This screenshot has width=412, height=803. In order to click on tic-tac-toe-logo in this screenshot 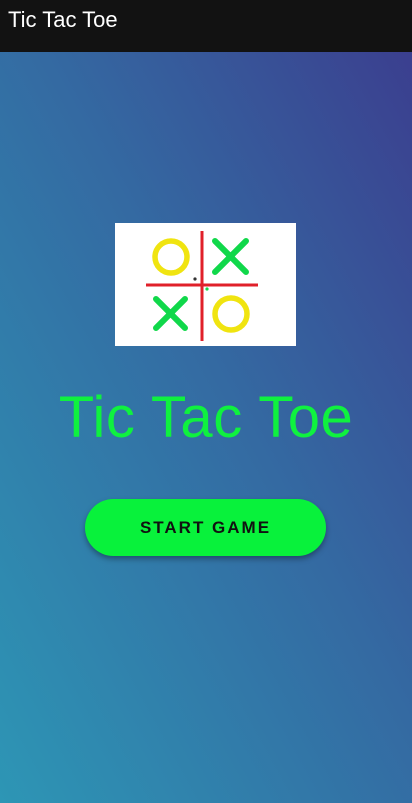, I will do `click(205, 284)`.